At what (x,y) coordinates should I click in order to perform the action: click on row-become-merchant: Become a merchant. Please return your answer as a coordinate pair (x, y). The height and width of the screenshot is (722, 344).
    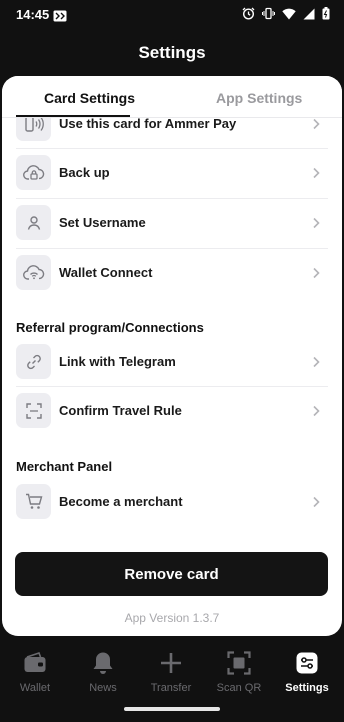
    Looking at the image, I should click on (172, 502).